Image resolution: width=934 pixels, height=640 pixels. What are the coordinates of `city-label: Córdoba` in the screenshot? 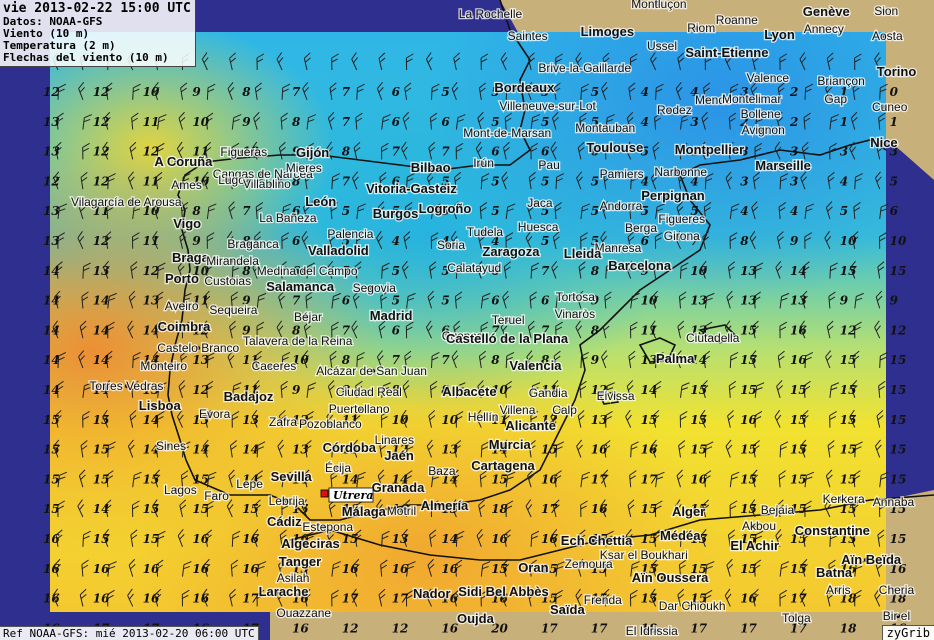 It's located at (350, 447).